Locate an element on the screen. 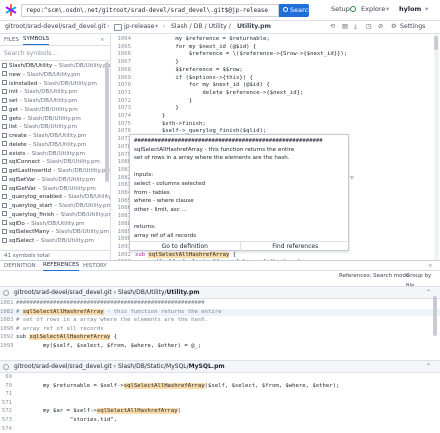 This screenshot has width=440, height=433. tab-definition: DEFINITION is located at coordinates (20, 266).